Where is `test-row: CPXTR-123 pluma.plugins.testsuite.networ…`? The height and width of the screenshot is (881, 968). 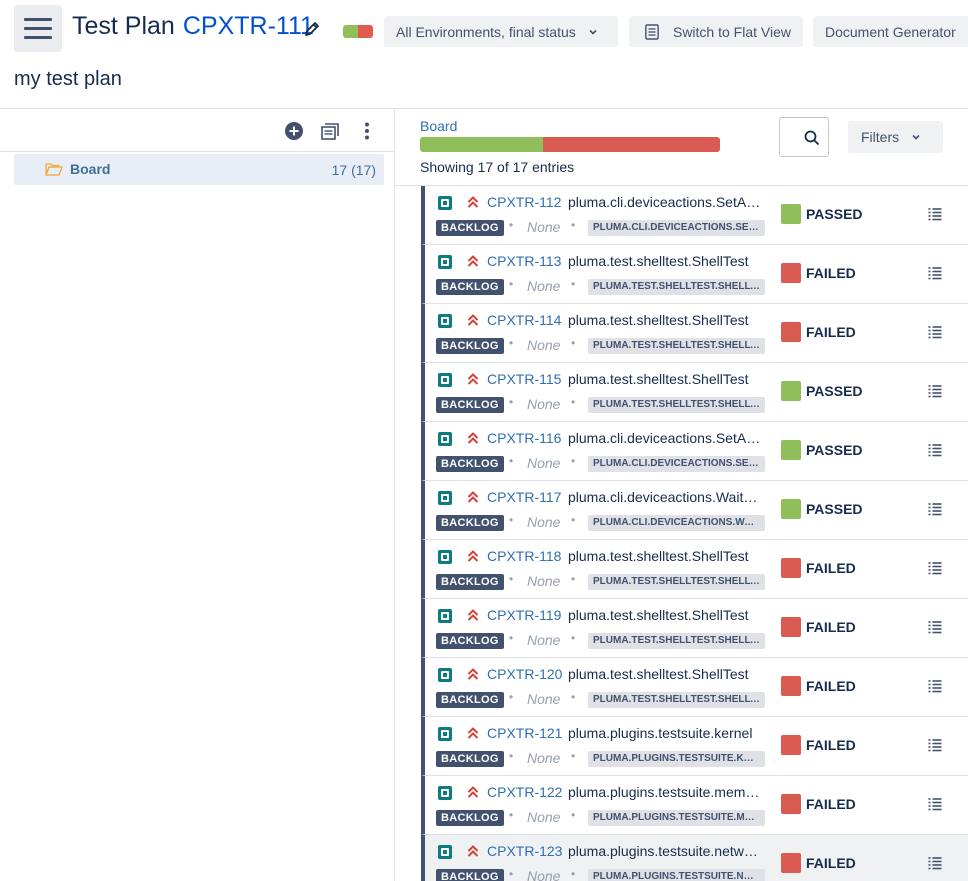
test-row: CPXTR-123 pluma.plugins.testsuite.networ… is located at coordinates (694, 858).